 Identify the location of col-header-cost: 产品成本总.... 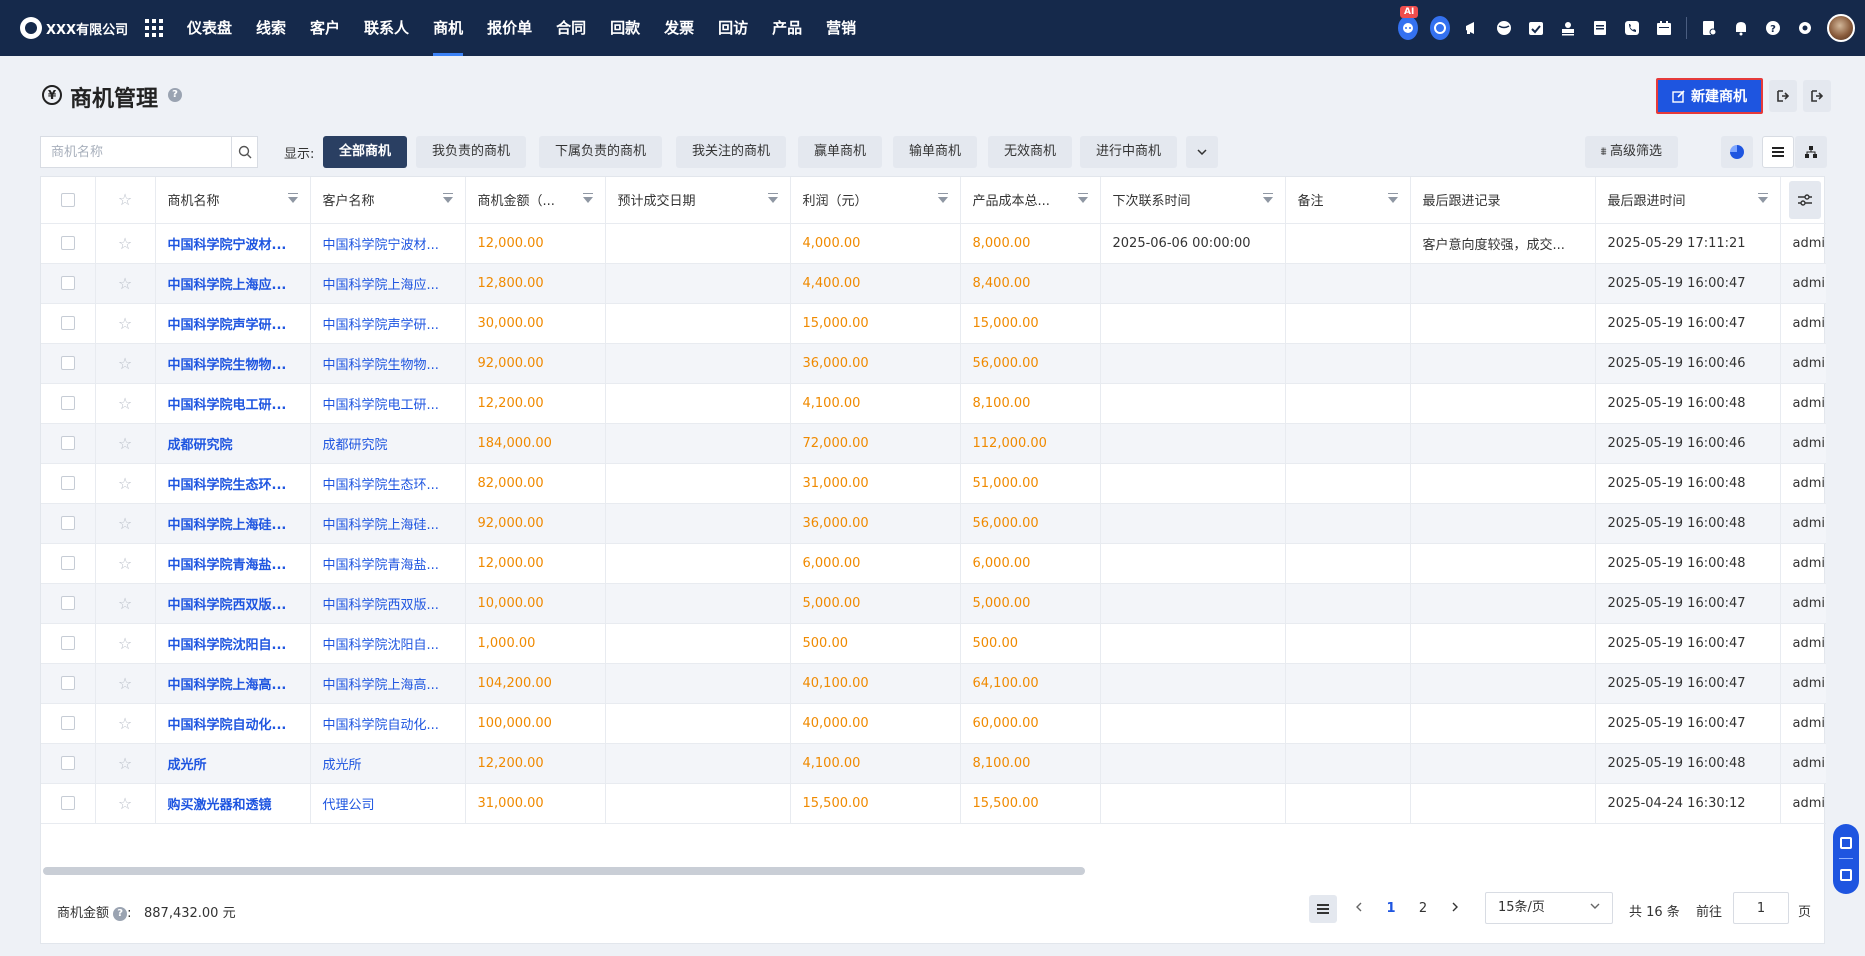
(1030, 200).